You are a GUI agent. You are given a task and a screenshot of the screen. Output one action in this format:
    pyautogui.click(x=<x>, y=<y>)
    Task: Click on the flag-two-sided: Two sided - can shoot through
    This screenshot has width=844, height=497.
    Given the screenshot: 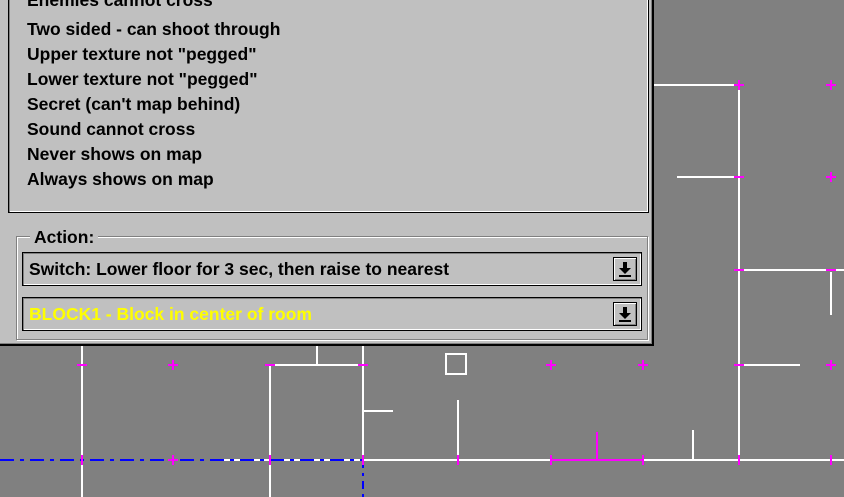 What is the action you would take?
    pyautogui.click(x=153, y=29)
    